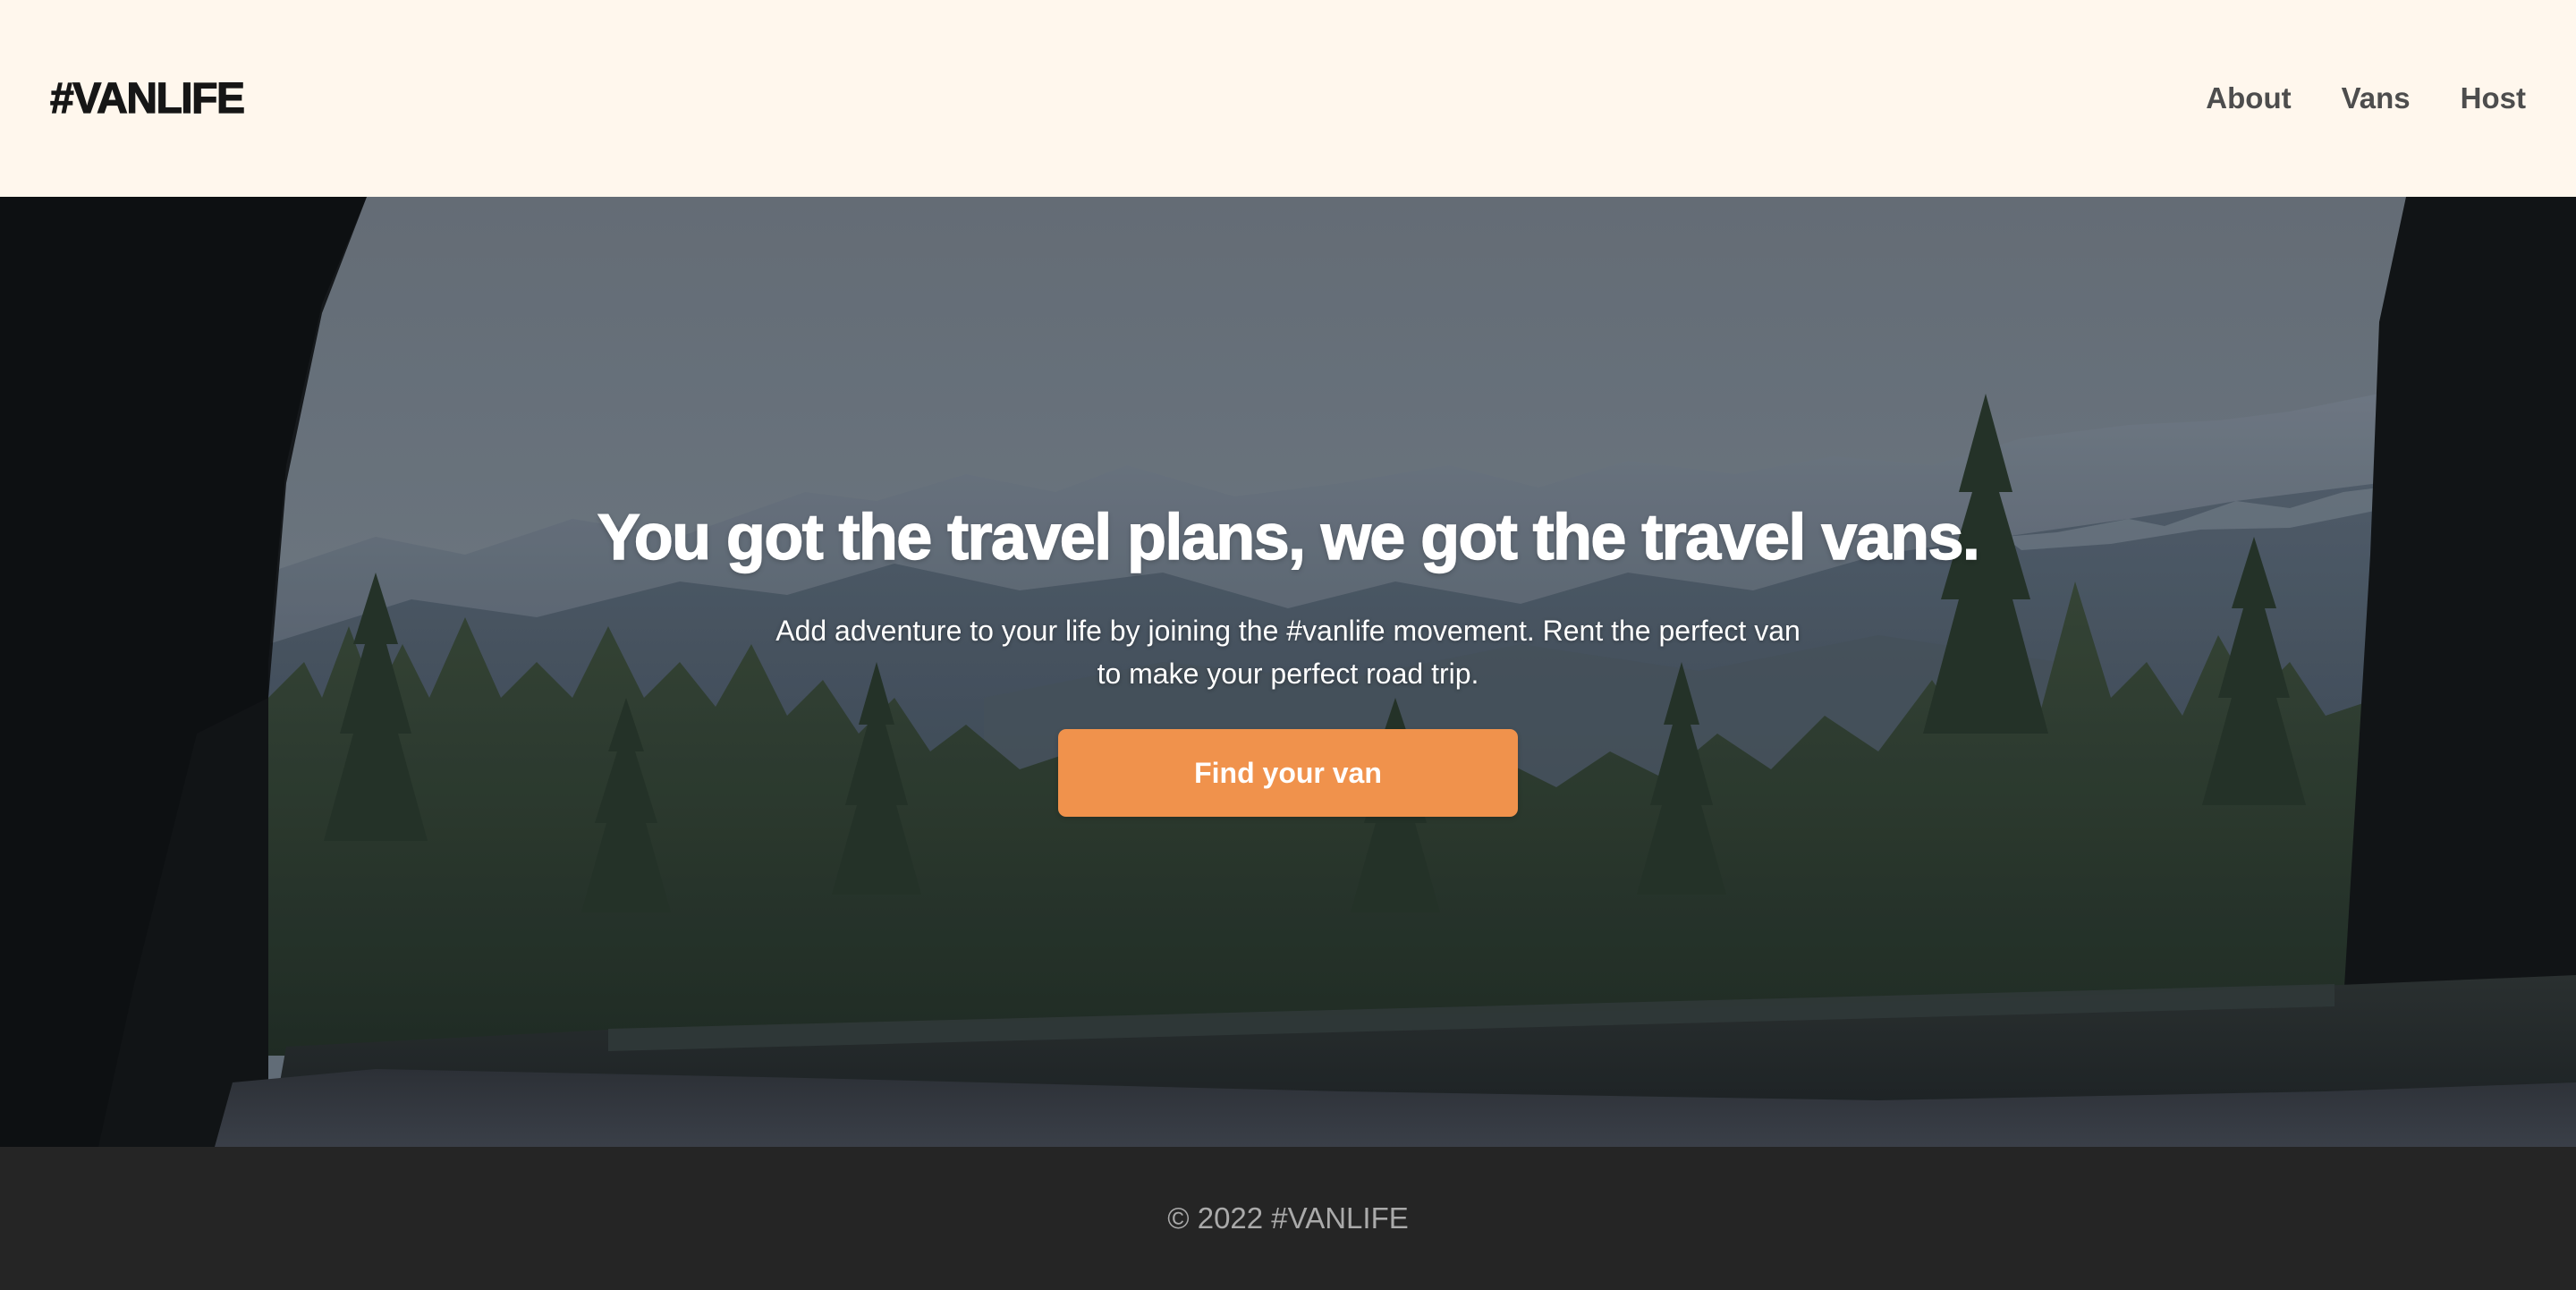 The height and width of the screenshot is (1290, 2576). I want to click on footer-copyright: © 2022 #VANLIFE, so click(1288, 1218).